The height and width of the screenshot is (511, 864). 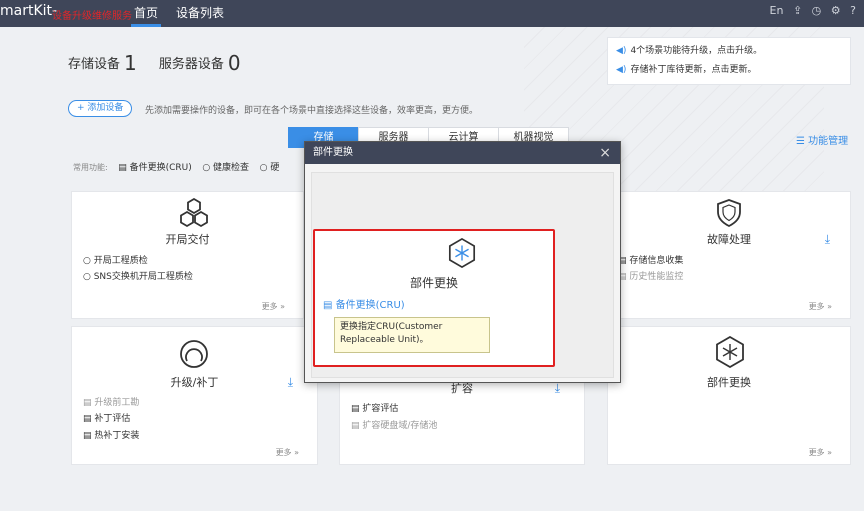 I want to click on hexagons-icon, so click(x=194, y=213).